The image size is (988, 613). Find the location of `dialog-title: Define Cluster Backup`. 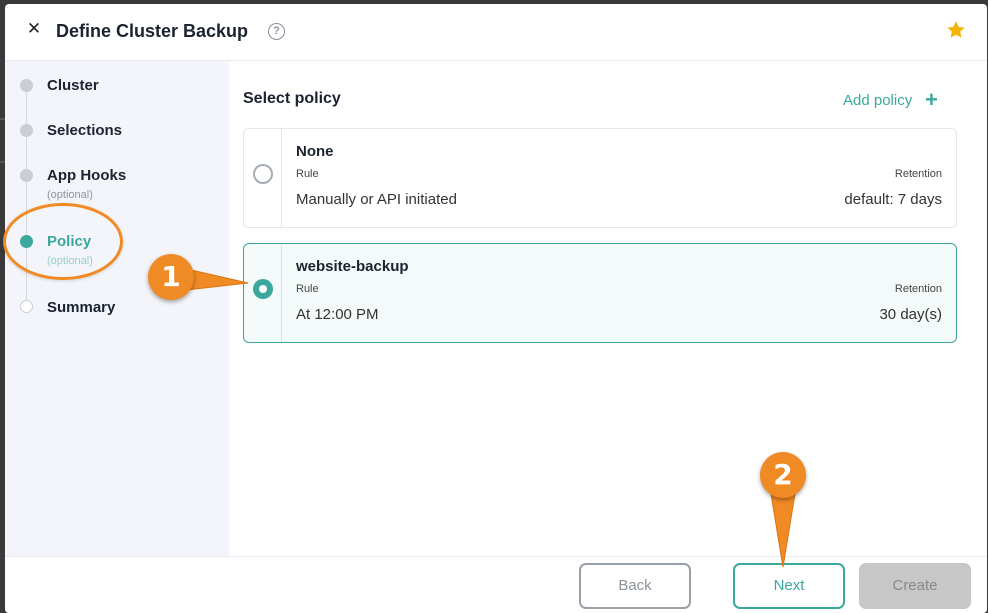

dialog-title: Define Cluster Backup is located at coordinates (152, 31).